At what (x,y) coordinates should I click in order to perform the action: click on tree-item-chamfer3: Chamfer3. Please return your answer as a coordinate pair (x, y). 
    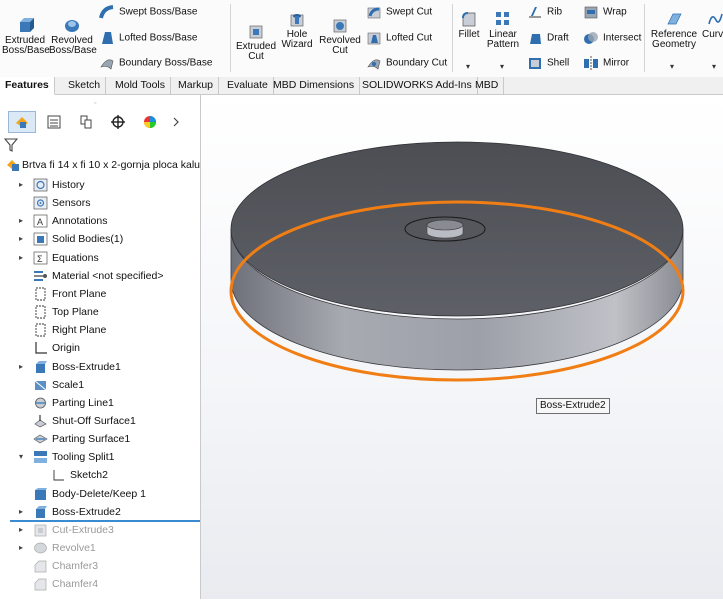
    Looking at the image, I should click on (100, 566).